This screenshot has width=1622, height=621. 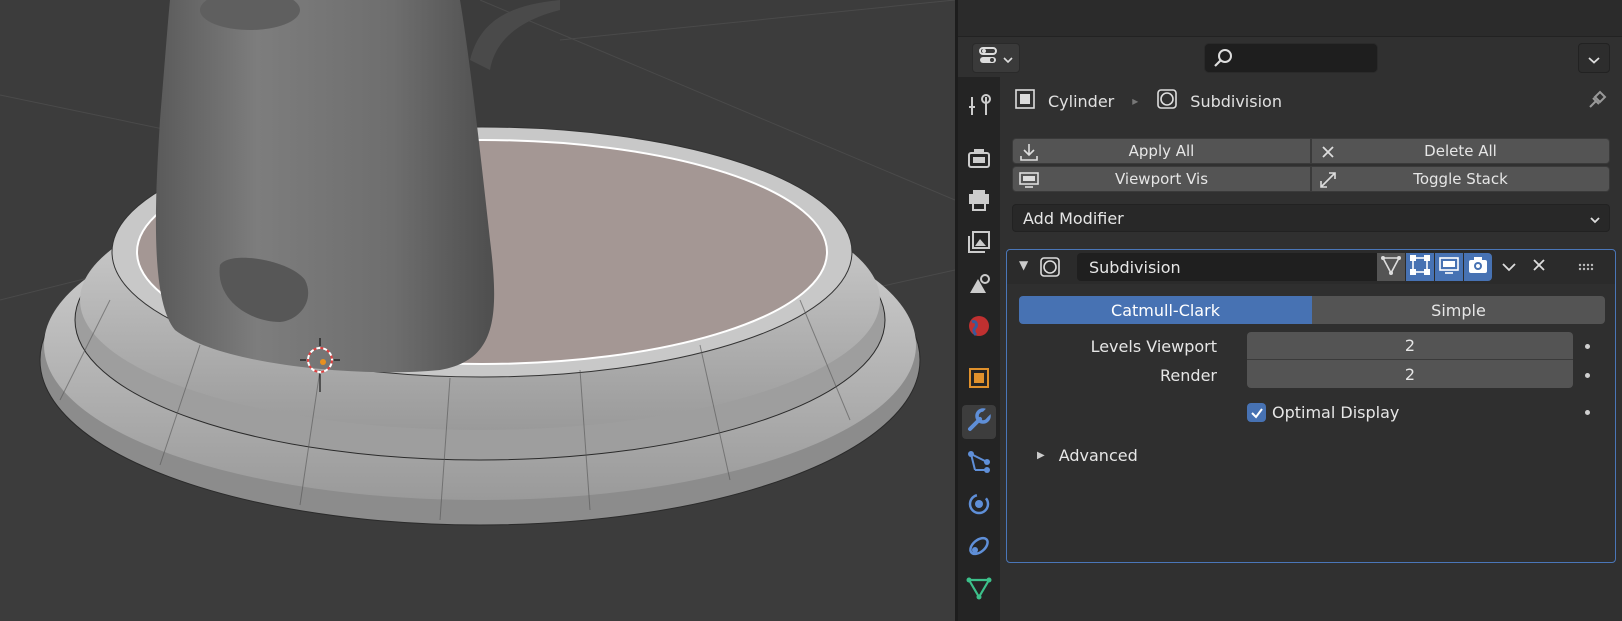 I want to click on options-dropdown-button, so click(x=1594, y=58).